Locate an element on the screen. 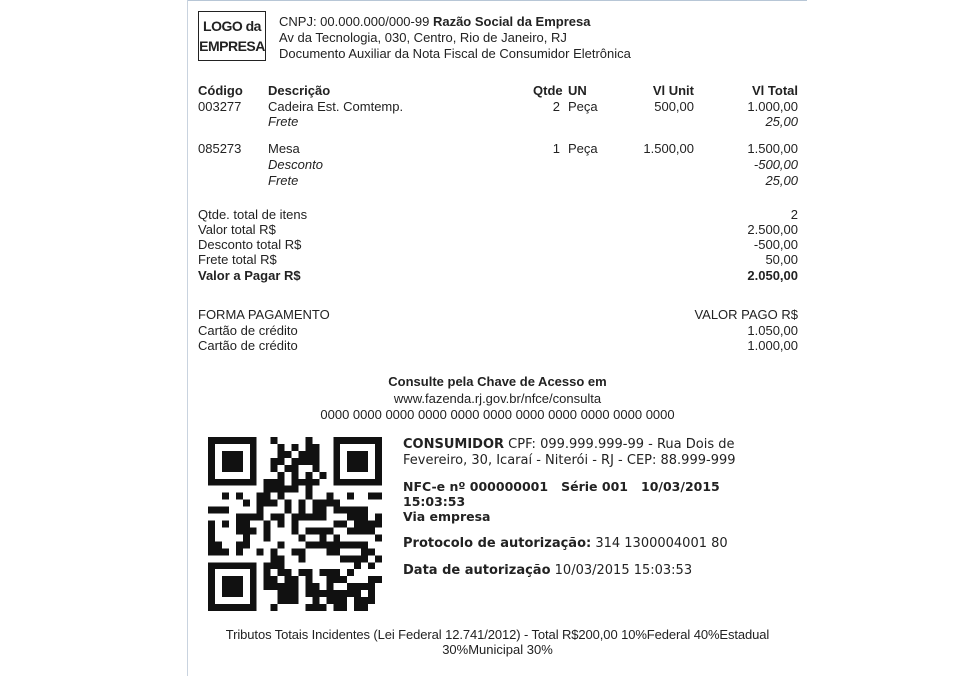 The height and width of the screenshot is (676, 957). authorization-date-label: Data de autorização is located at coordinates (477, 570).